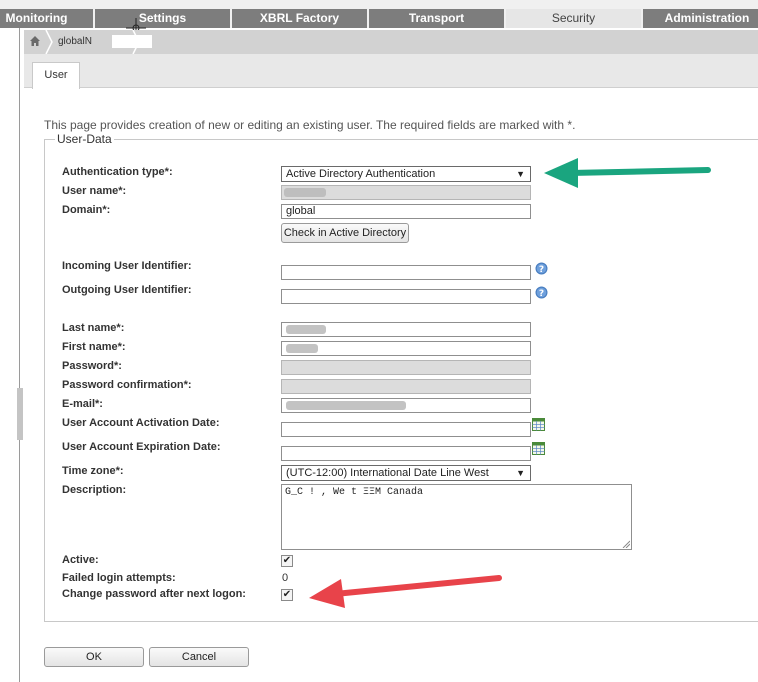  Describe the element at coordinates (35, 41) in the screenshot. I see `home-icon` at that location.